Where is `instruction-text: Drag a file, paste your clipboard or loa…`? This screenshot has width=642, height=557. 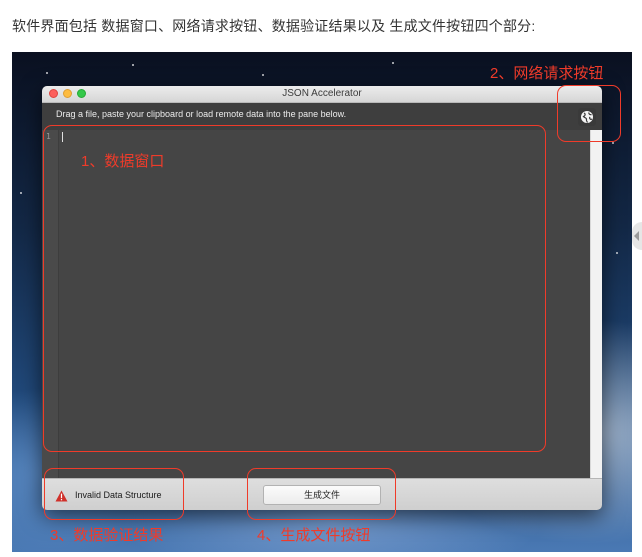 instruction-text: Drag a file, paste your clipboard or loa… is located at coordinates (201, 114).